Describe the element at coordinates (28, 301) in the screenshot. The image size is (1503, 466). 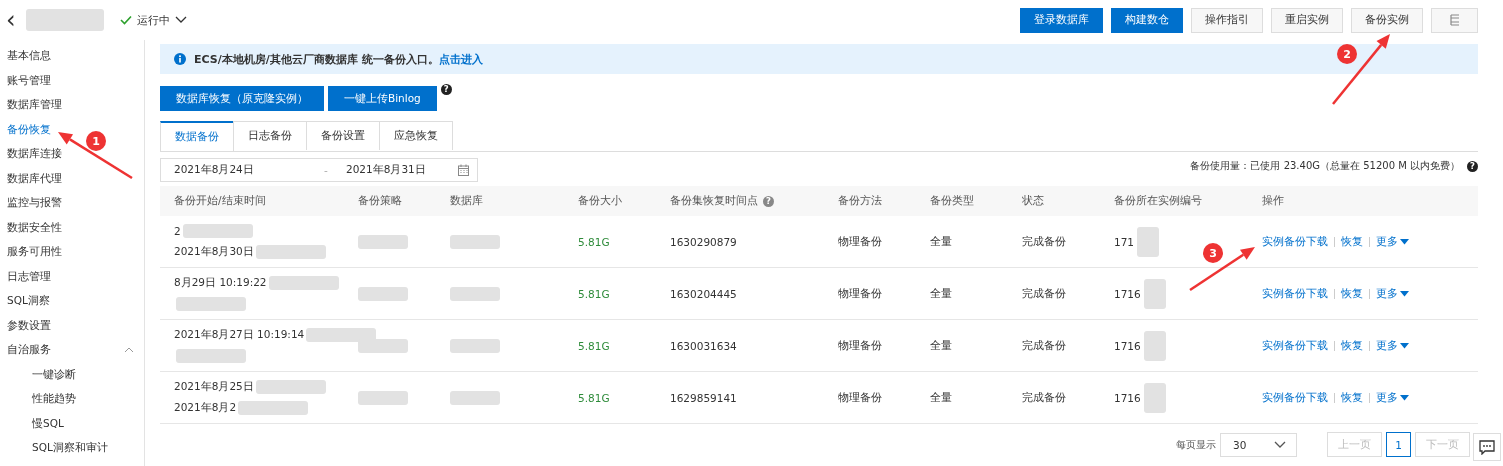
I see `sidebar-item: SQL洞察` at that location.